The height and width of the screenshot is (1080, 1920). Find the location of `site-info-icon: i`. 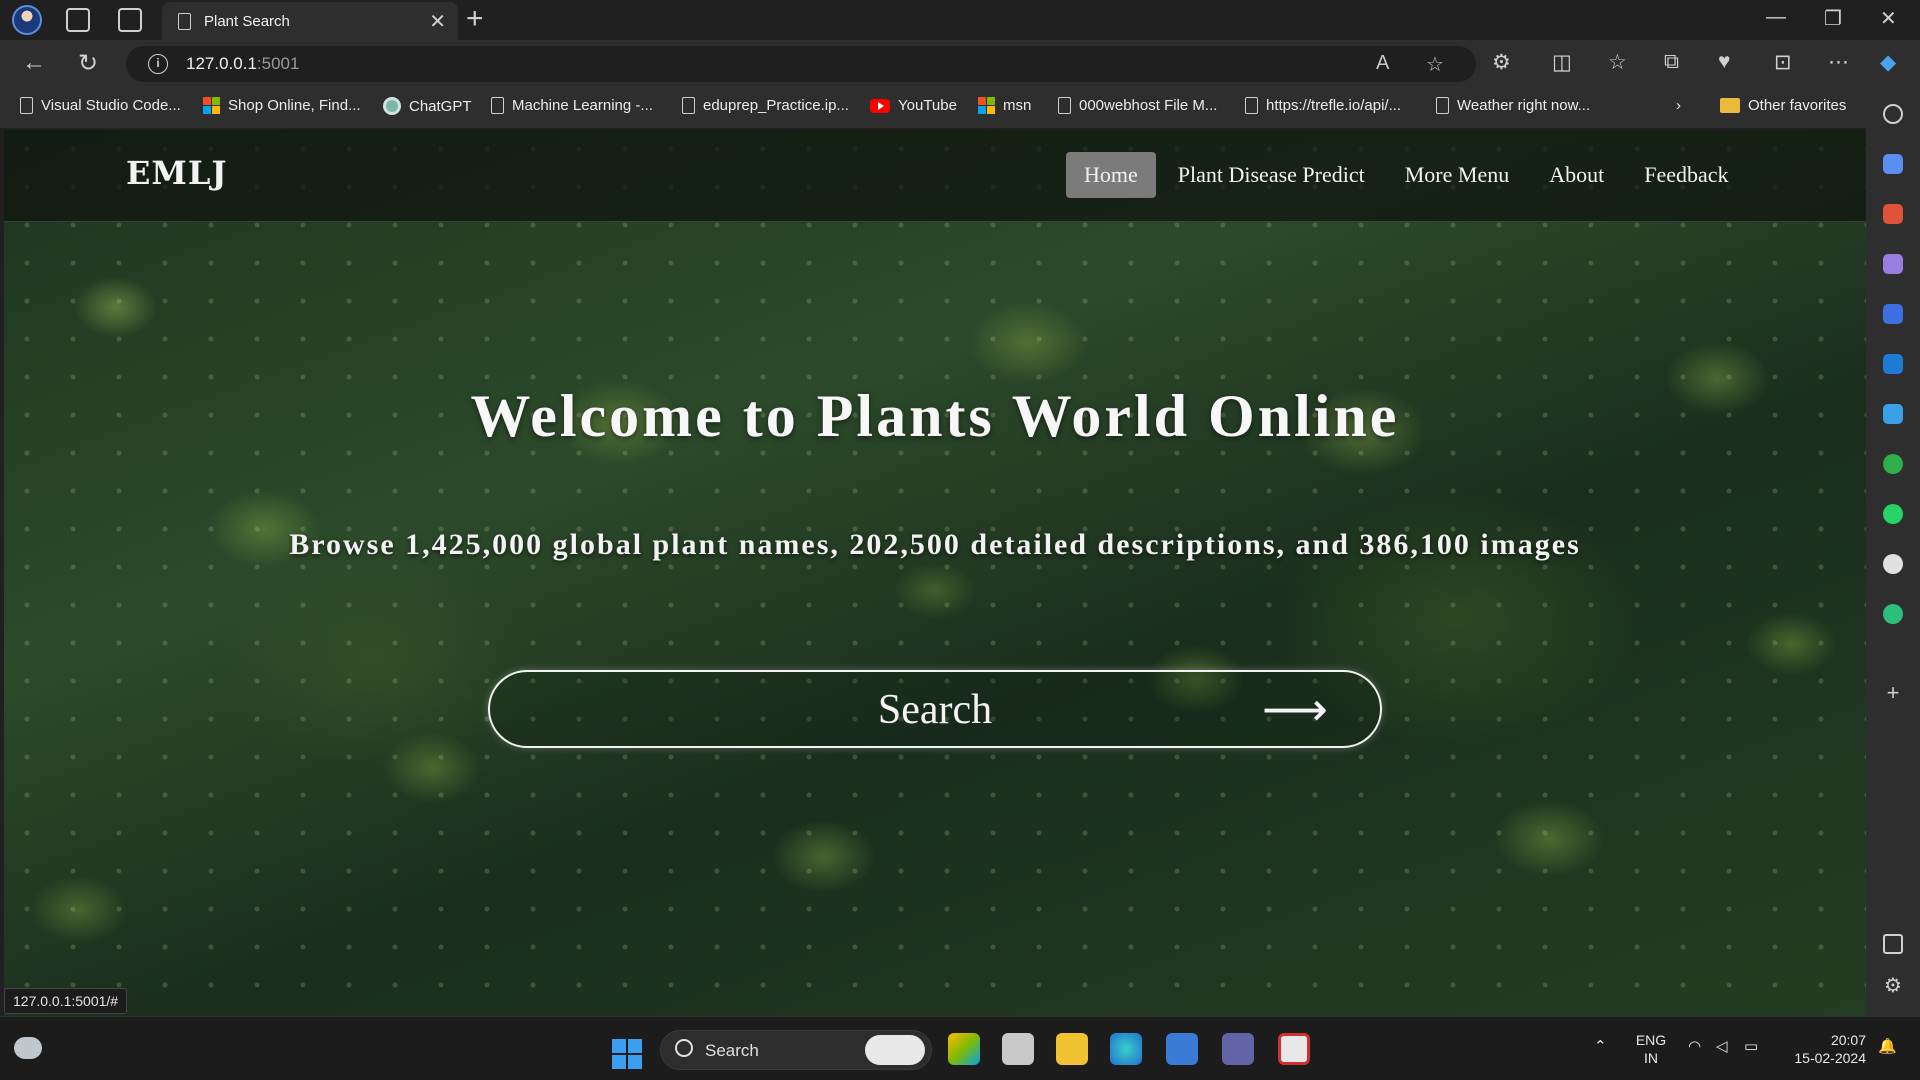

site-info-icon: i is located at coordinates (158, 64).